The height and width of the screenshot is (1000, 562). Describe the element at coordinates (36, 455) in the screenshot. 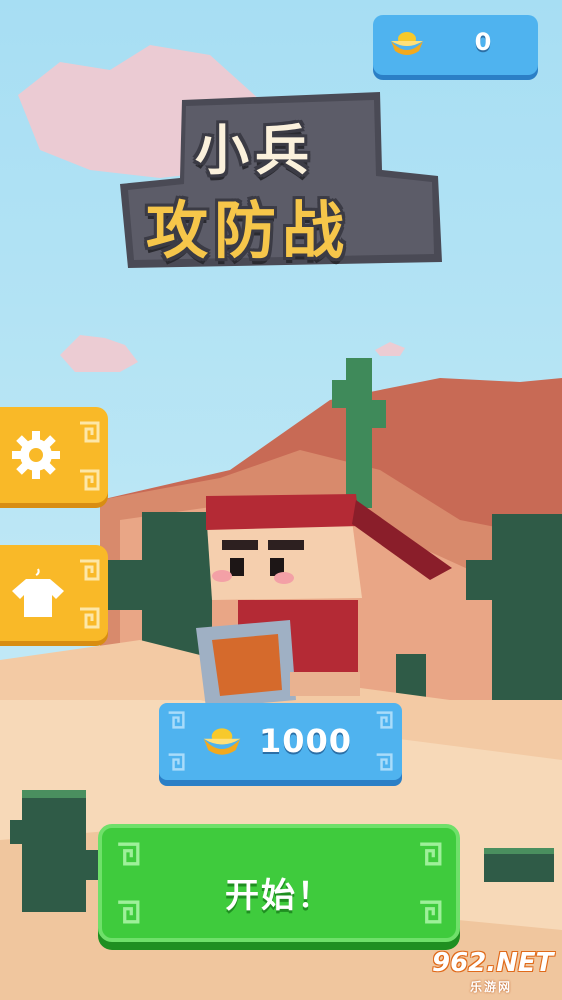

I see `gear-icon` at that location.